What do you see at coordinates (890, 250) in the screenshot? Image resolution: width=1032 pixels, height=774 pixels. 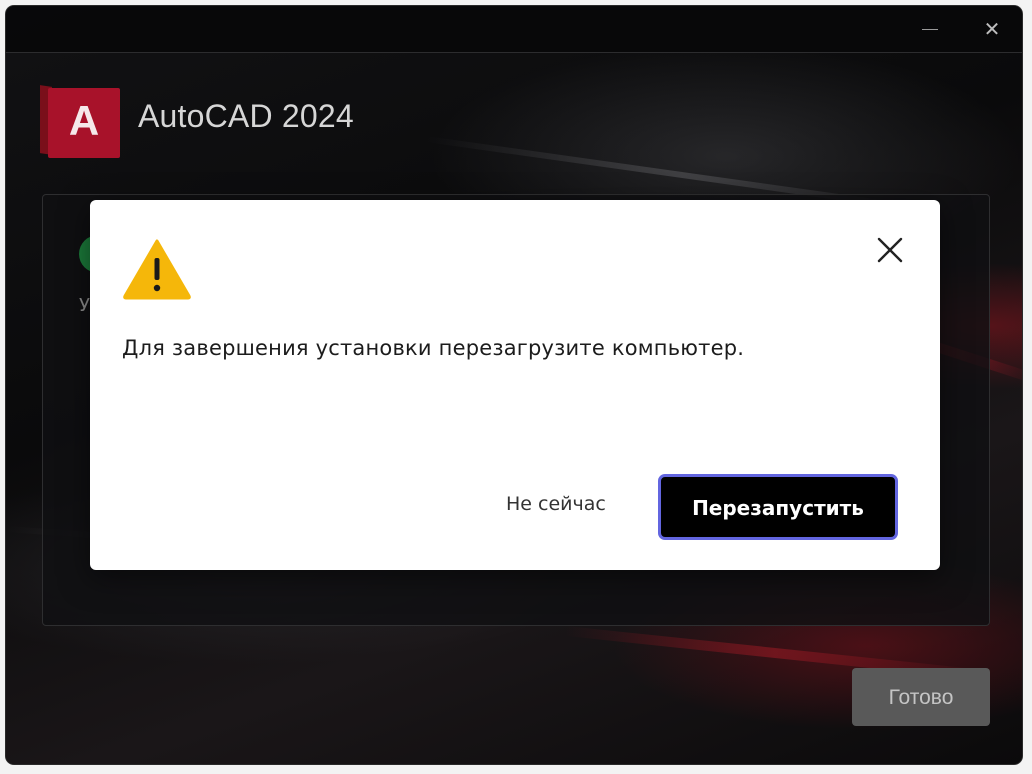 I see `close-icon` at bounding box center [890, 250].